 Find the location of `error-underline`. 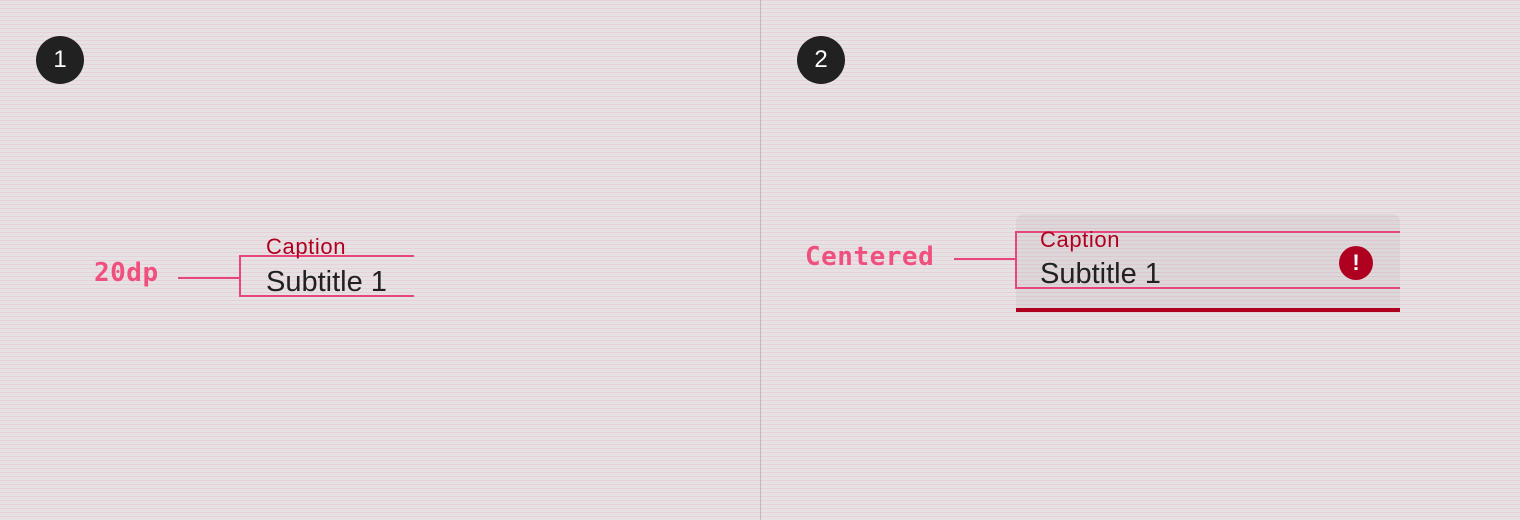

error-underline is located at coordinates (1208, 310).